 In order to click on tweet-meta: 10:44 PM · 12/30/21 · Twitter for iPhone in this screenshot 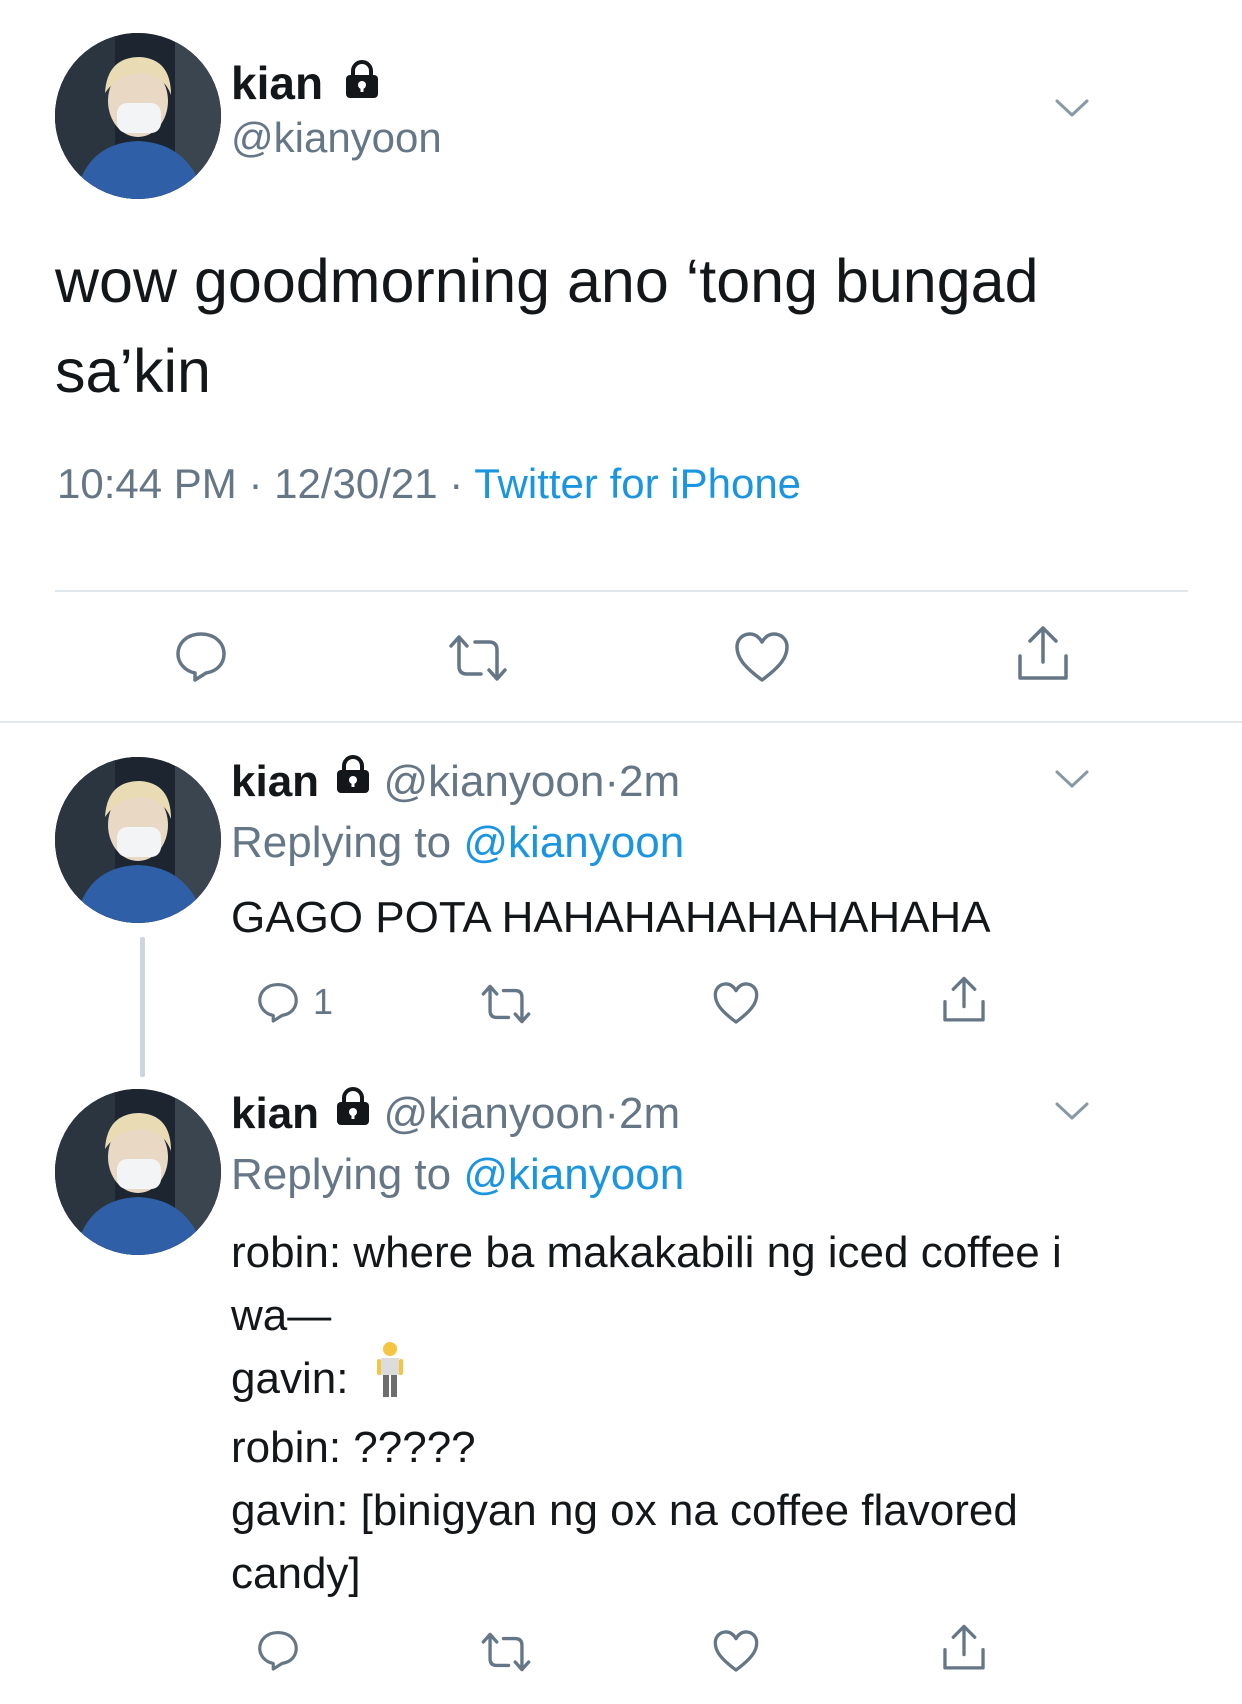, I will do `click(429, 484)`.